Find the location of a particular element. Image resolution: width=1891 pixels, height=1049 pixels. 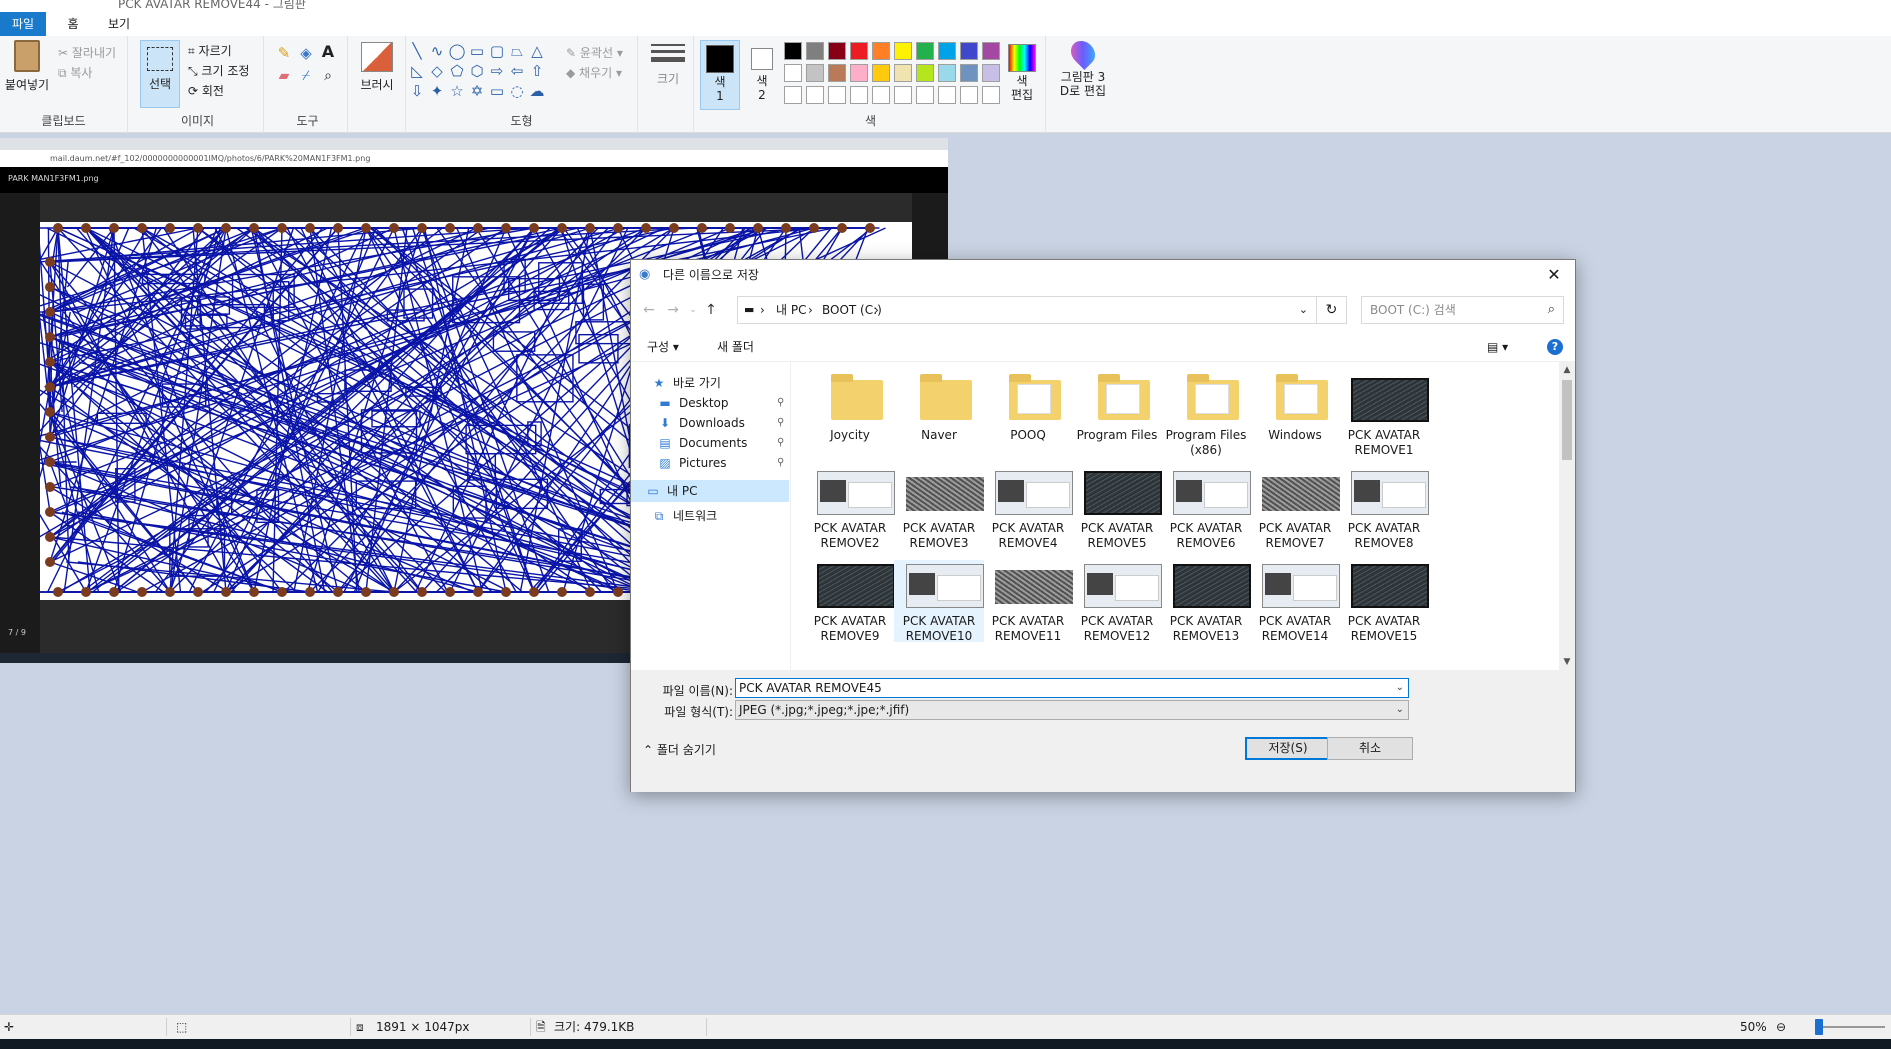

filename-field: PCK AVATAR REMOVE45 ⌄ is located at coordinates (1072, 688).